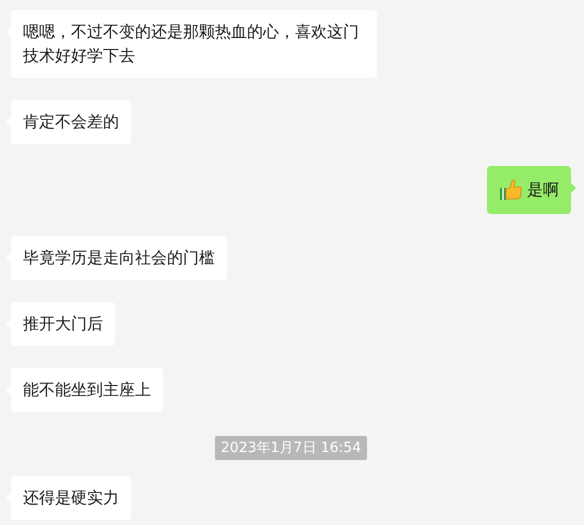  I want to click on message-bubble: 嗯嗯，不过不变的还是那颗热血的心，喜欢这门技术好好学下去, so click(194, 44).